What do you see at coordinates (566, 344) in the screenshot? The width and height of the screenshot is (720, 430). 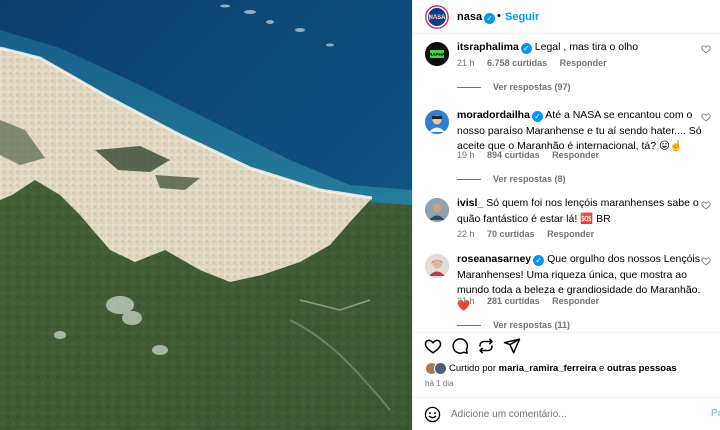 I see `post-actions-bar` at bounding box center [566, 344].